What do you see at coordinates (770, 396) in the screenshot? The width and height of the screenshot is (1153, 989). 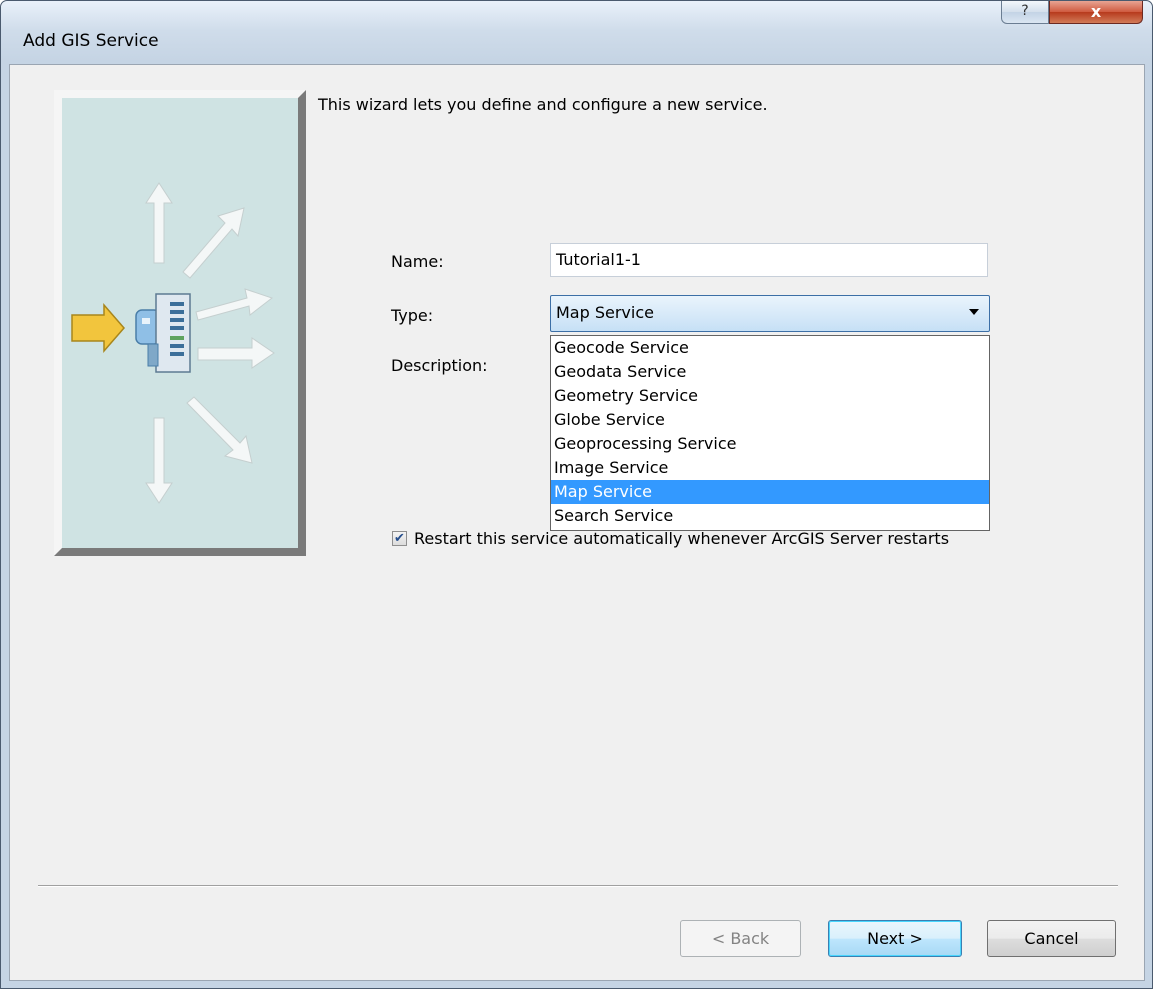 I see `type-option-geometry: Geometry Service` at bounding box center [770, 396].